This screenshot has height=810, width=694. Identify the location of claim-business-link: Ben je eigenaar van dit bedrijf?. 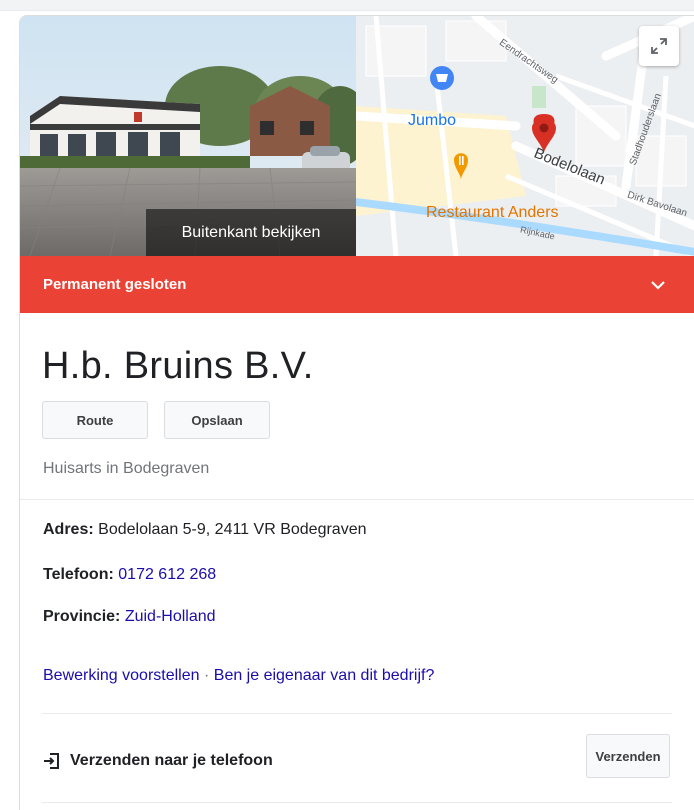
(324, 675).